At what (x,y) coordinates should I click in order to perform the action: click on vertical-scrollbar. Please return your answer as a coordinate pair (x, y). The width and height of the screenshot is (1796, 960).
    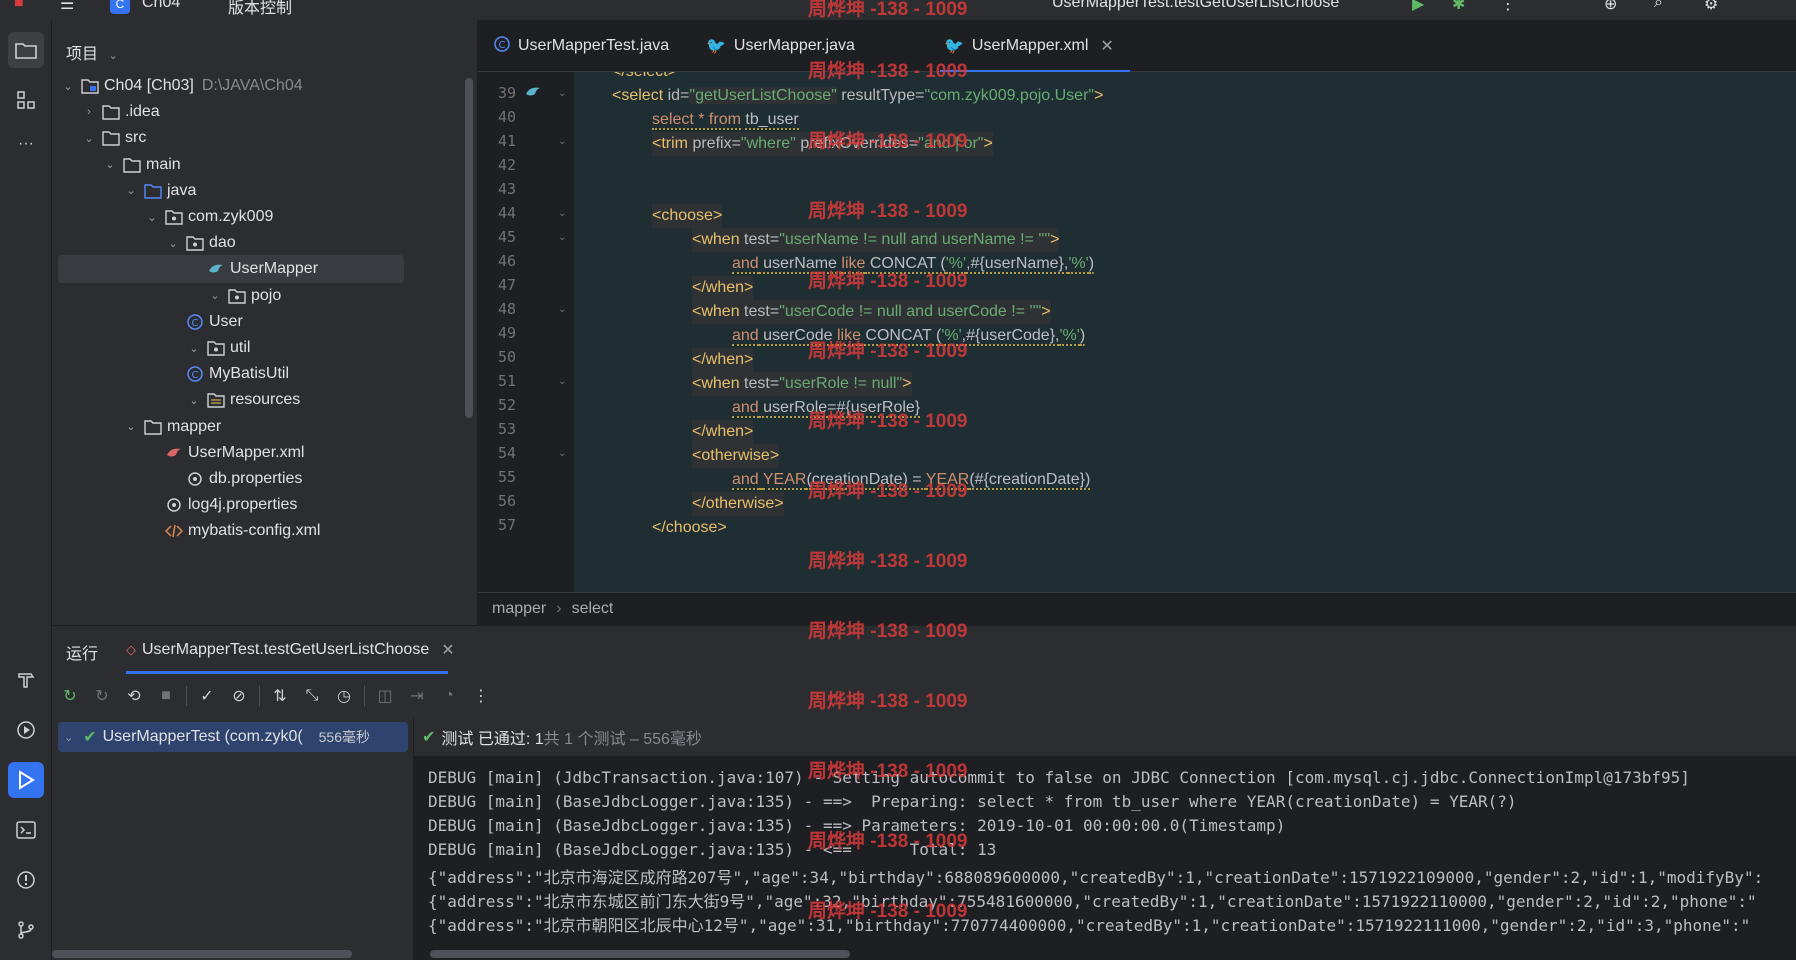
    Looking at the image, I should click on (469, 248).